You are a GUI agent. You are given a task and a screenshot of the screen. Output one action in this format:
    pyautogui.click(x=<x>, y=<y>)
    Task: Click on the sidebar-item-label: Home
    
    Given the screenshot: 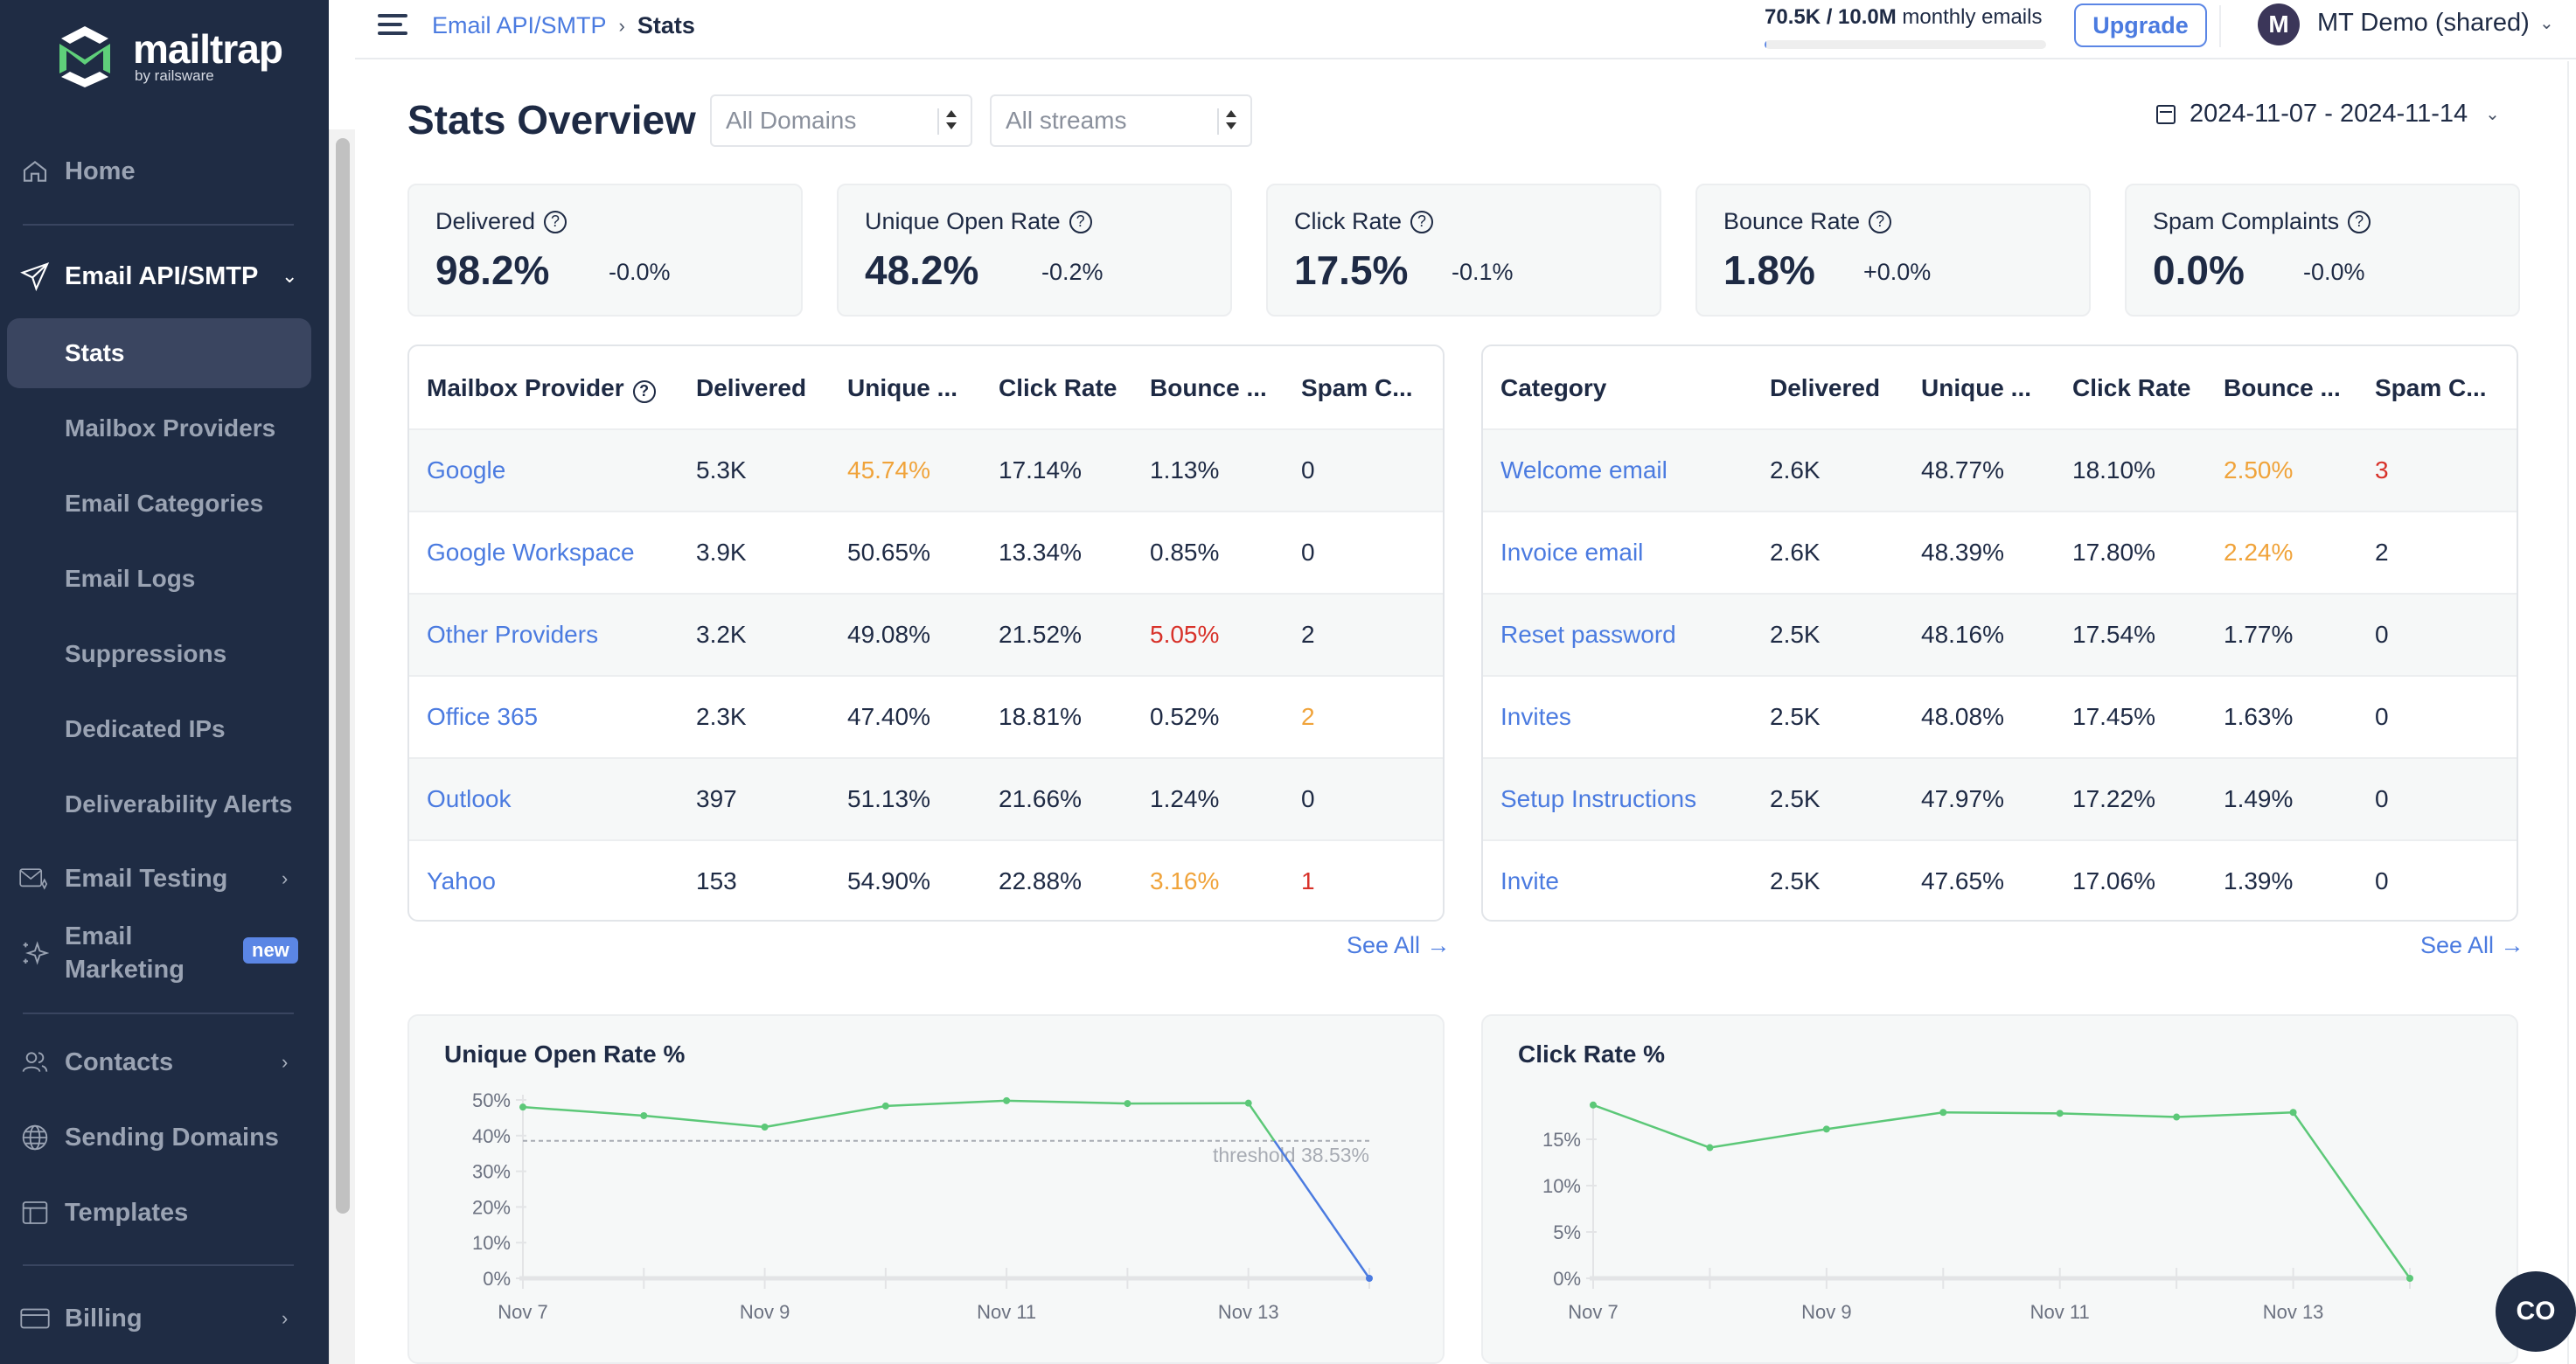 What is the action you would take?
    pyautogui.click(x=100, y=171)
    